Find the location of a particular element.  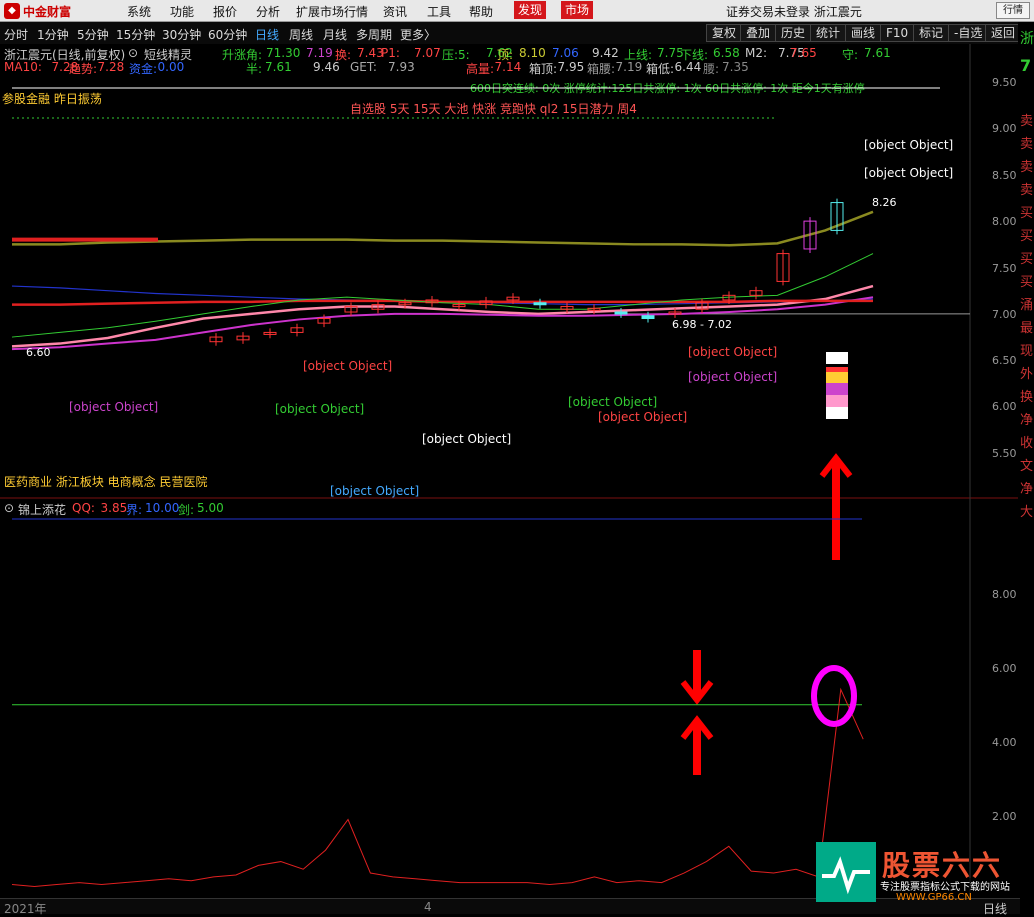

sub-indicator-value: QQ: is located at coordinates (83, 508).